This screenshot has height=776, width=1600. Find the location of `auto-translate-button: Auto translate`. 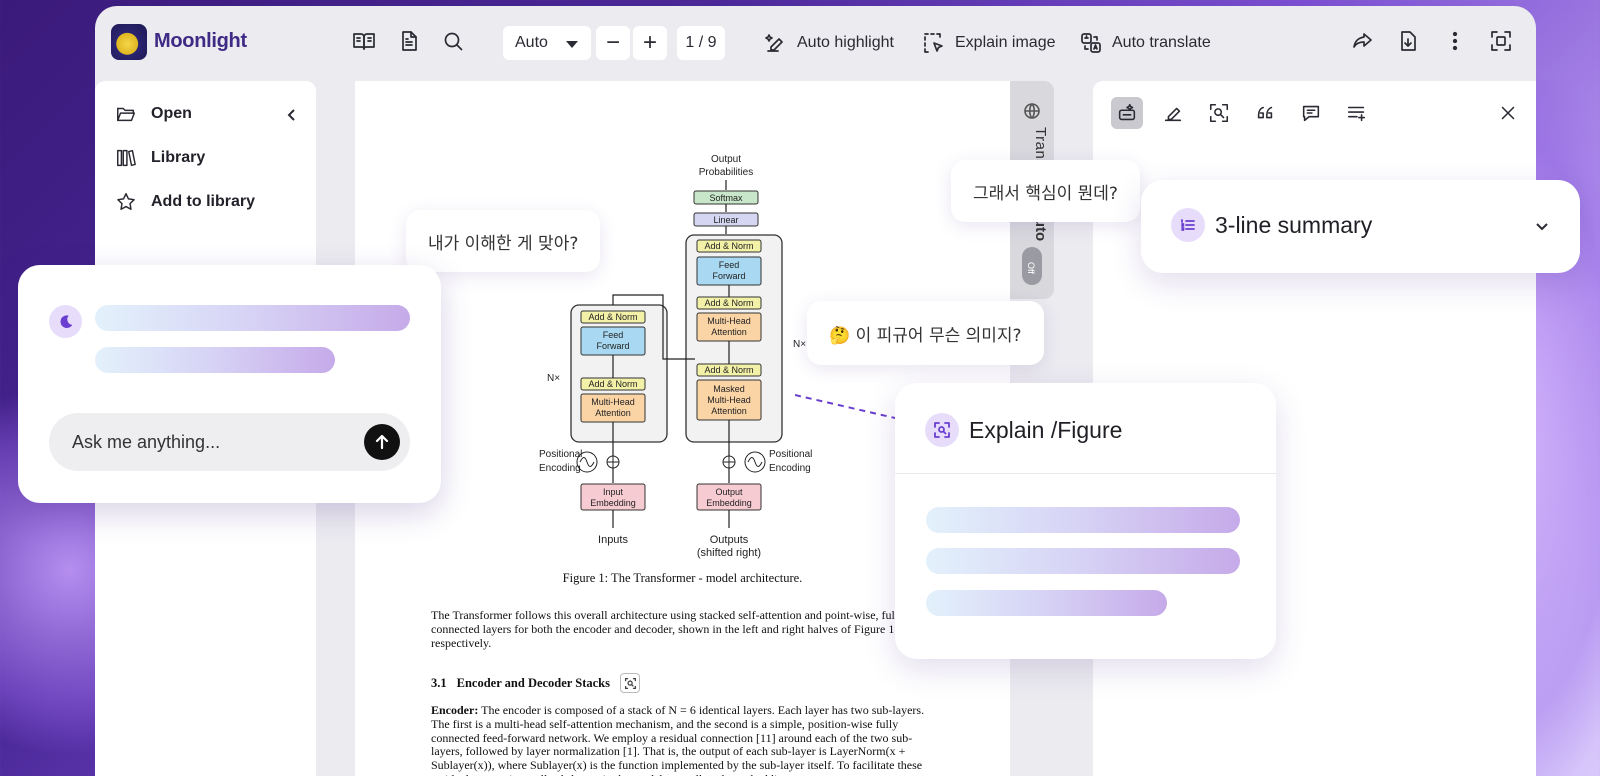

auto-translate-button: Auto translate is located at coordinates (1145, 43).